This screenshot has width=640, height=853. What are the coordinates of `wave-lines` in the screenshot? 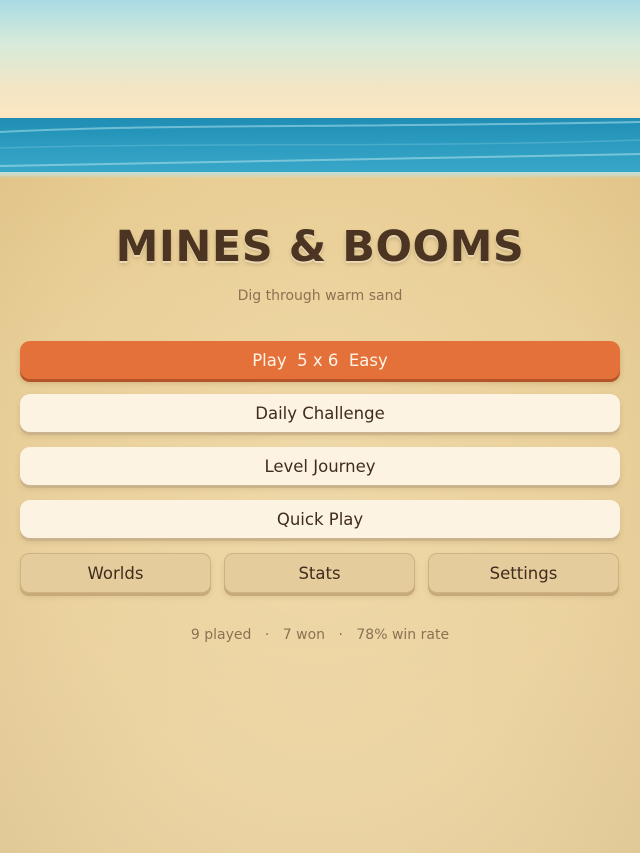 It's located at (320, 144).